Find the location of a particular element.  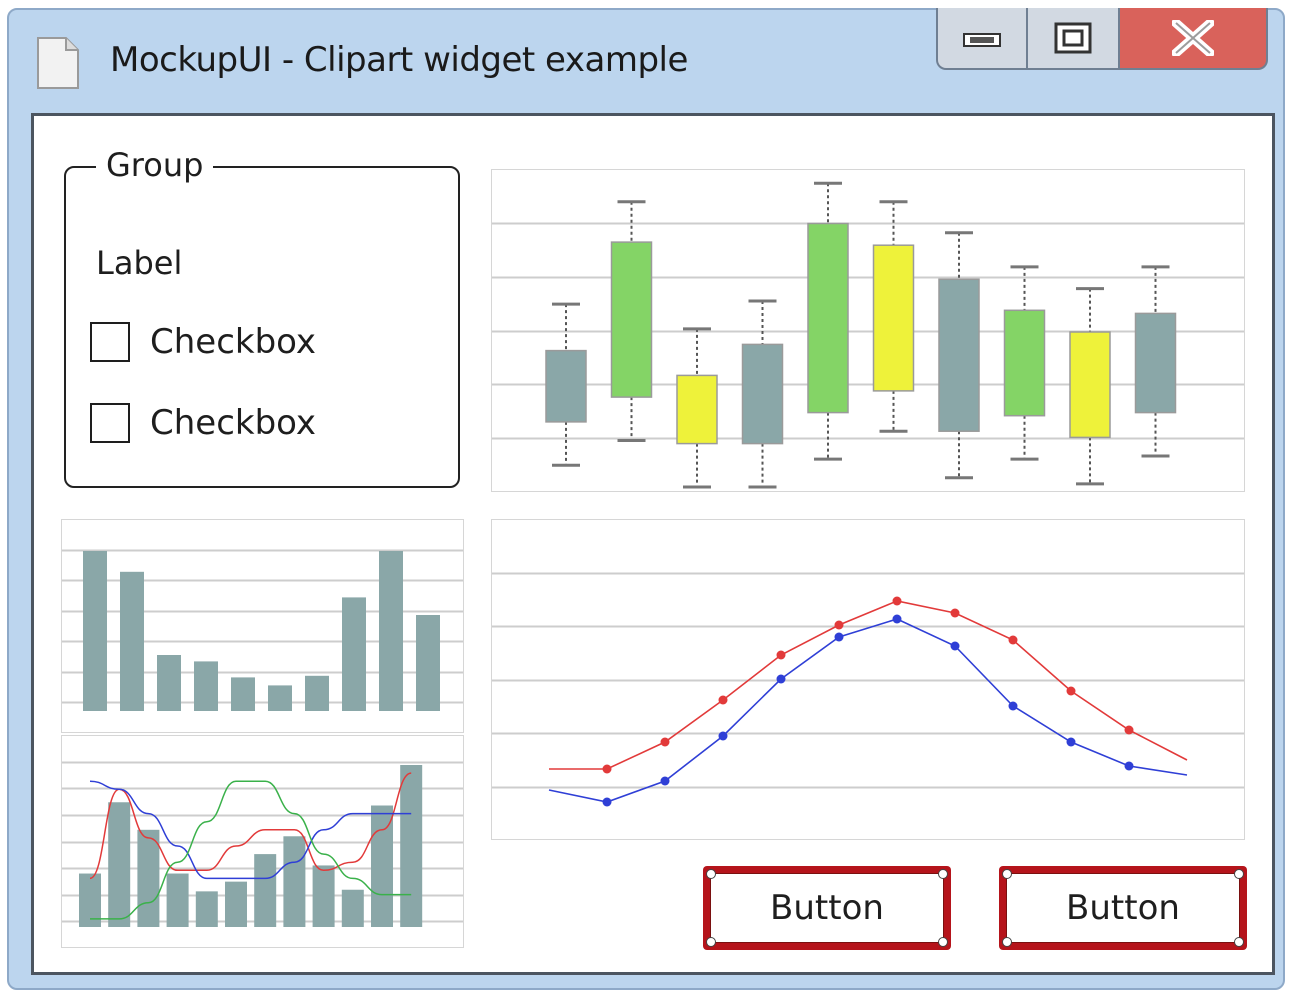

maximize-icon is located at coordinates (1073, 38).